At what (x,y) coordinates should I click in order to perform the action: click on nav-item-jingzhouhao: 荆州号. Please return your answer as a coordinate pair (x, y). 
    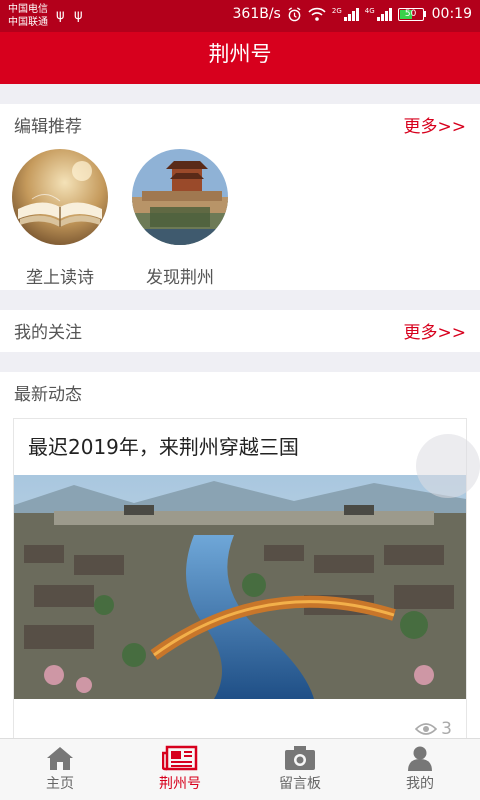
    Looking at the image, I should click on (180, 769).